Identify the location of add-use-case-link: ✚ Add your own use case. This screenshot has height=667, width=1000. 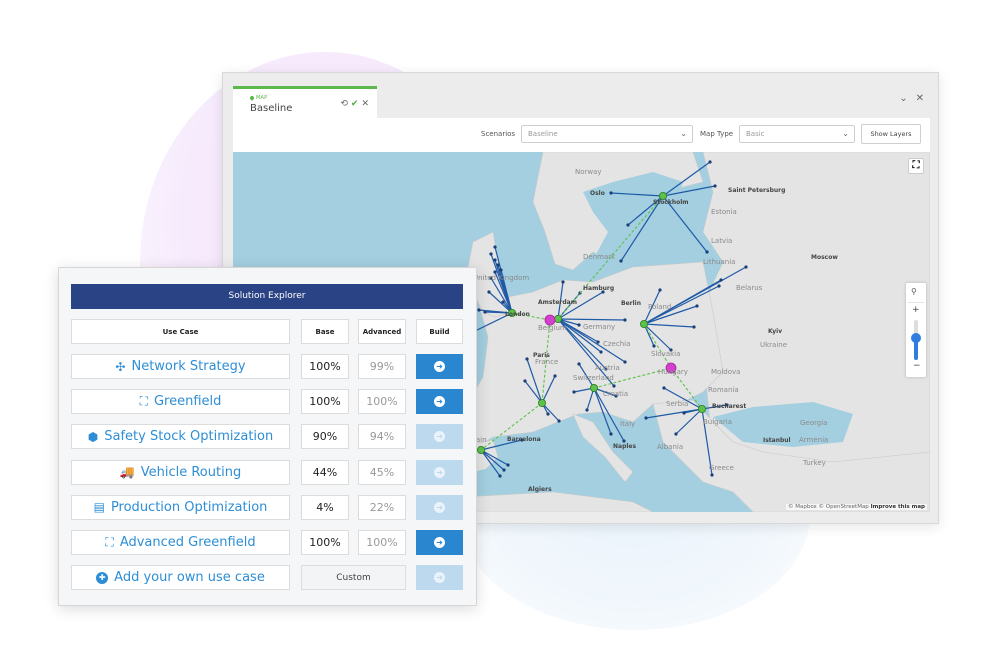
(180, 578).